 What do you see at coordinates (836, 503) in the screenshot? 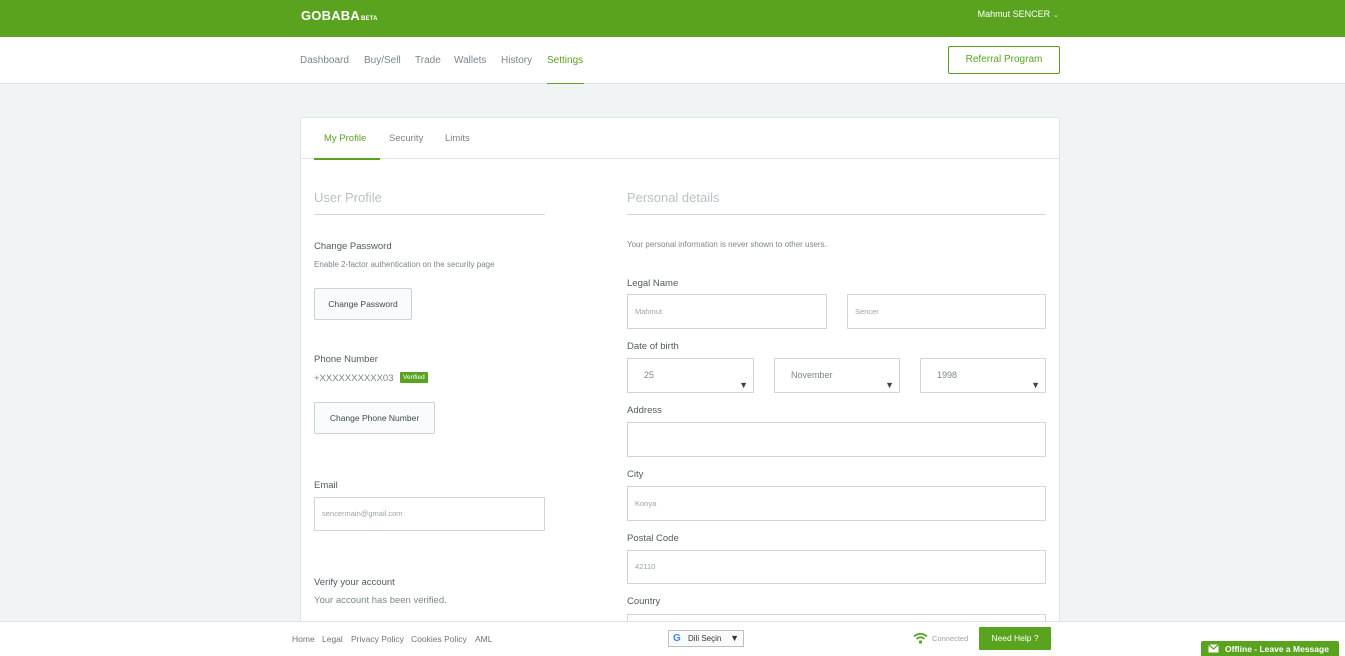
I see `city-field: Konya` at bounding box center [836, 503].